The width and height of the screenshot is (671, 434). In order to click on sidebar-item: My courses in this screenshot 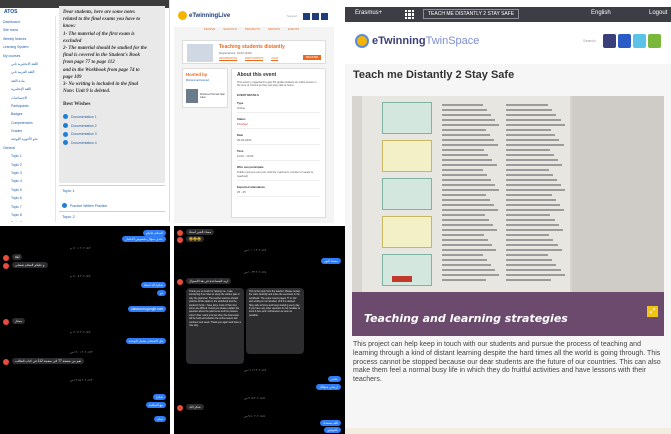, I will do `click(29, 56)`.